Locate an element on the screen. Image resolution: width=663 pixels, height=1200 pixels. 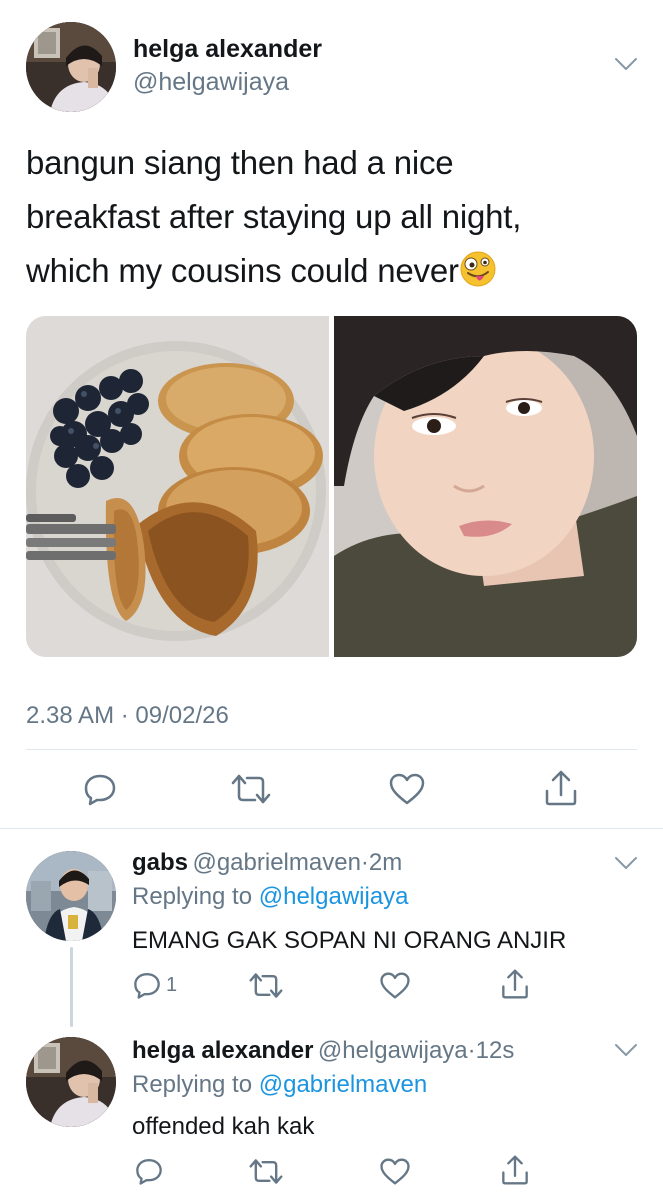
tweet-timestamp: 2.38 AM · 09/02/26 is located at coordinates (127, 716).